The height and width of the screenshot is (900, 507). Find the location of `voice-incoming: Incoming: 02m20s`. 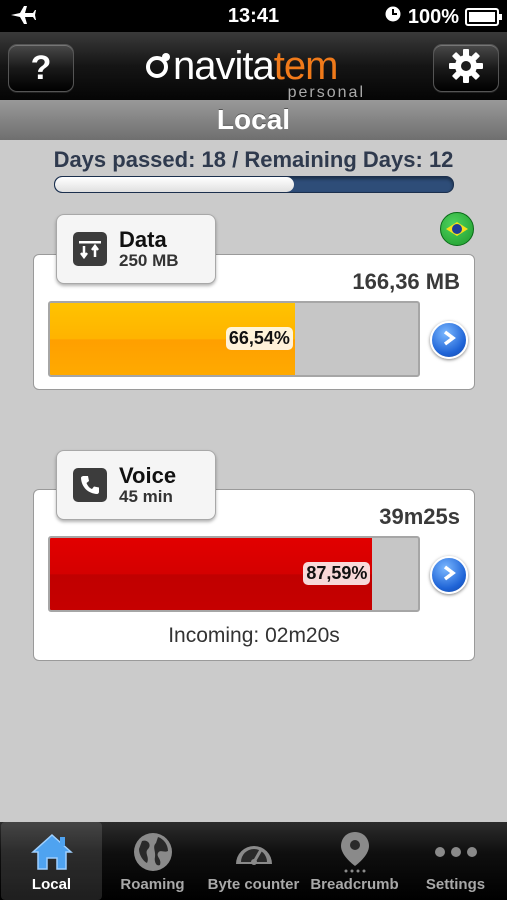

voice-incoming: Incoming: 02m20s is located at coordinates (254, 635).